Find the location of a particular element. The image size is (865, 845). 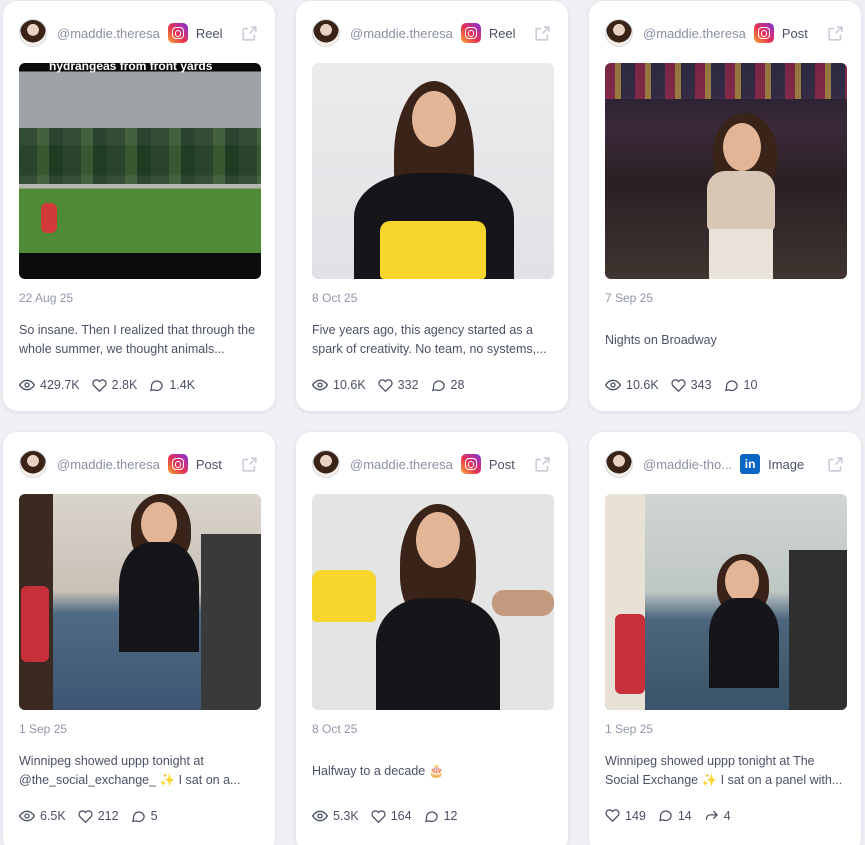

card-header: @maddie-tho... in Image is located at coordinates (725, 464).